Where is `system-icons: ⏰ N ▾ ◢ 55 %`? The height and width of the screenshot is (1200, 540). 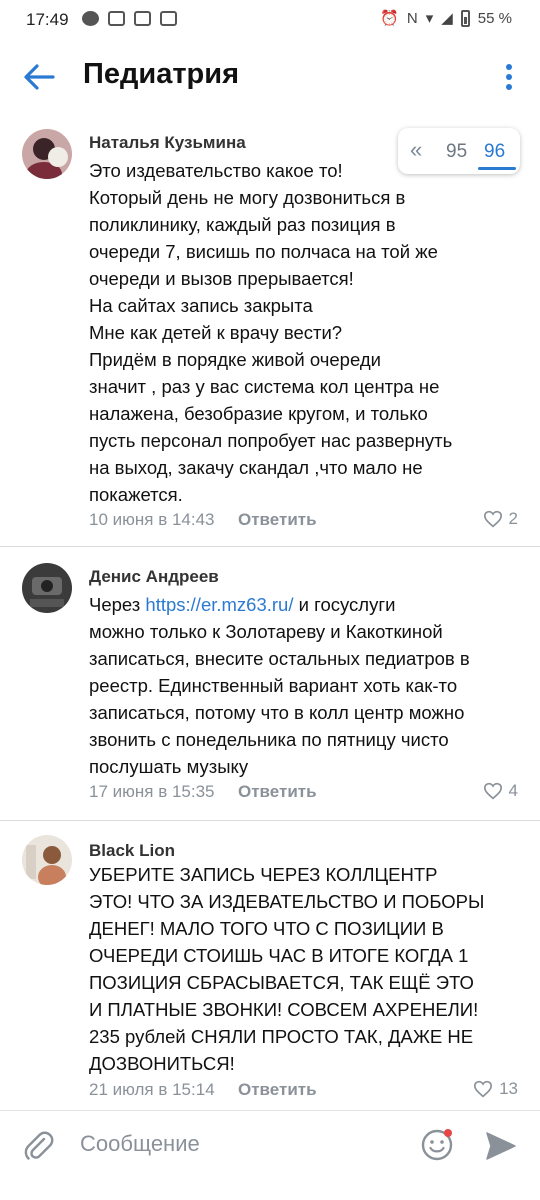 system-icons: ⏰ N ▾ ◢ 55 % is located at coordinates (446, 18).